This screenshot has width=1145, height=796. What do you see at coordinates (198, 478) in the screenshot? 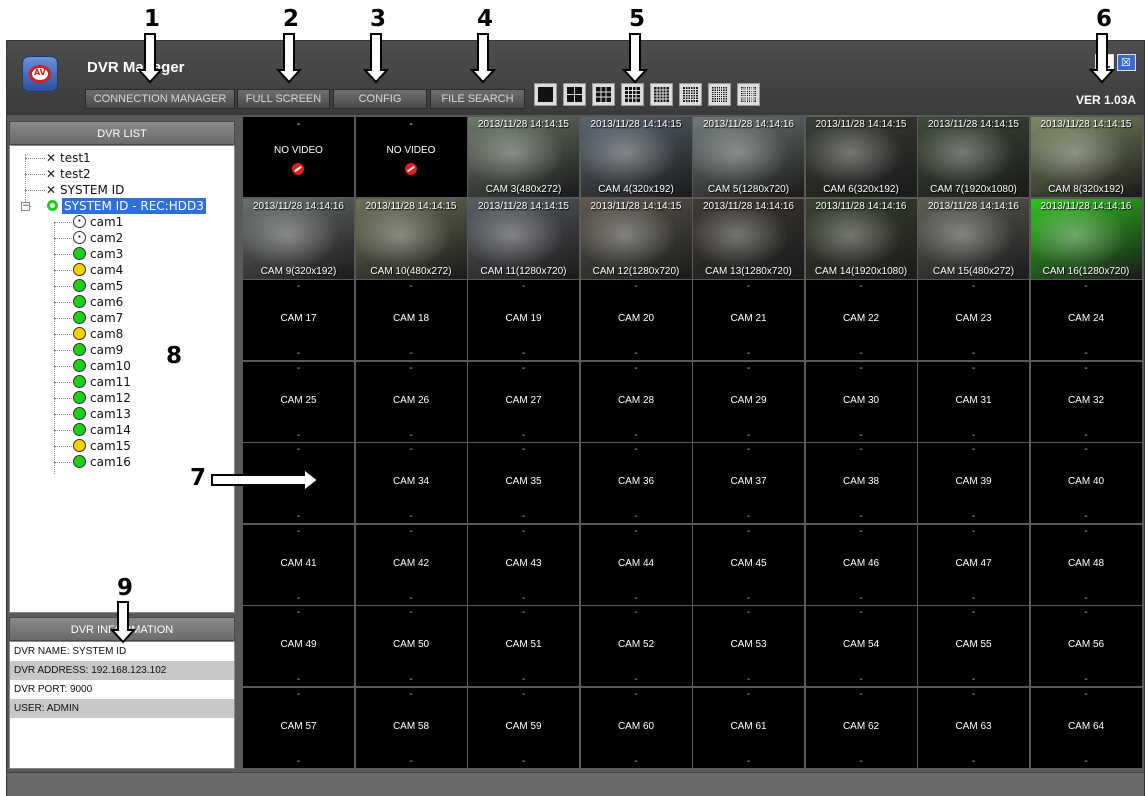
I see `annotation-7: 7` at bounding box center [198, 478].